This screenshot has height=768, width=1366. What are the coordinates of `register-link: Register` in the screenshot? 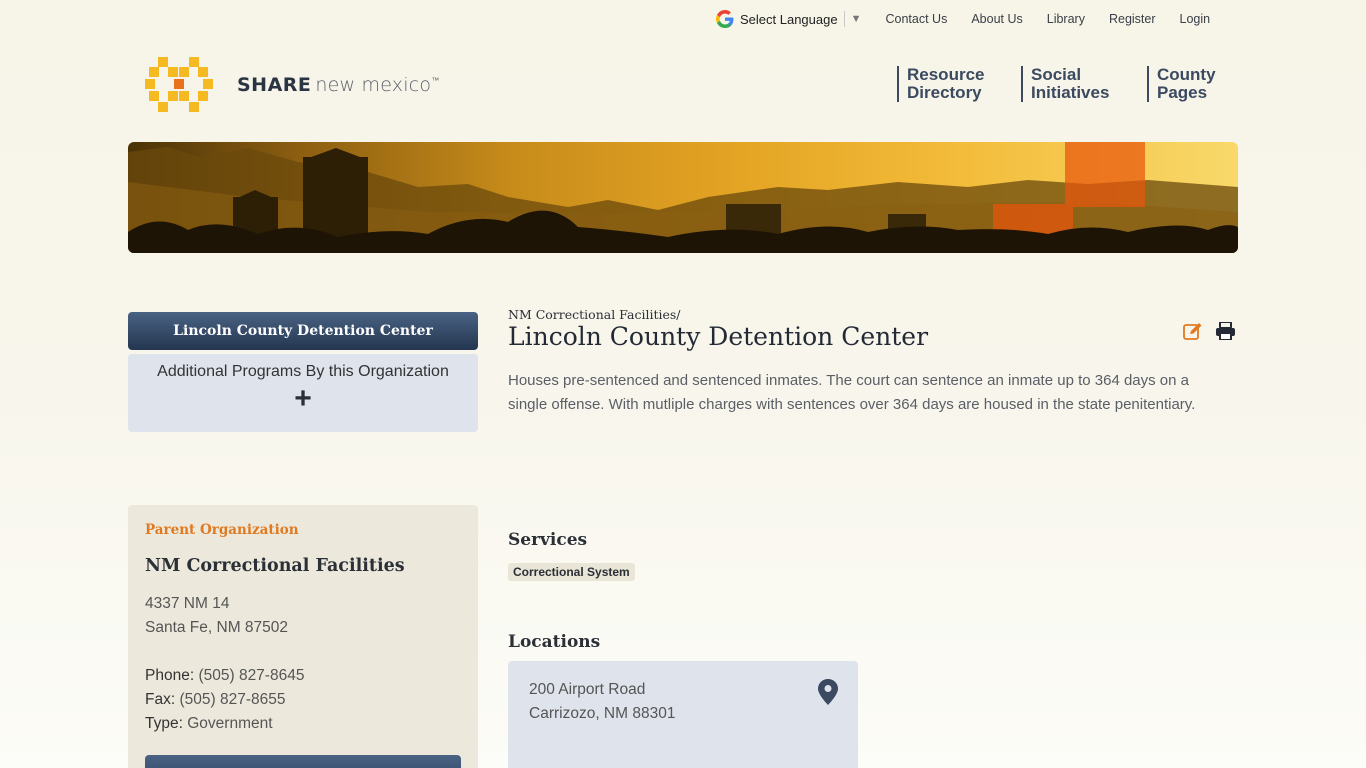 It's located at (1132, 19).